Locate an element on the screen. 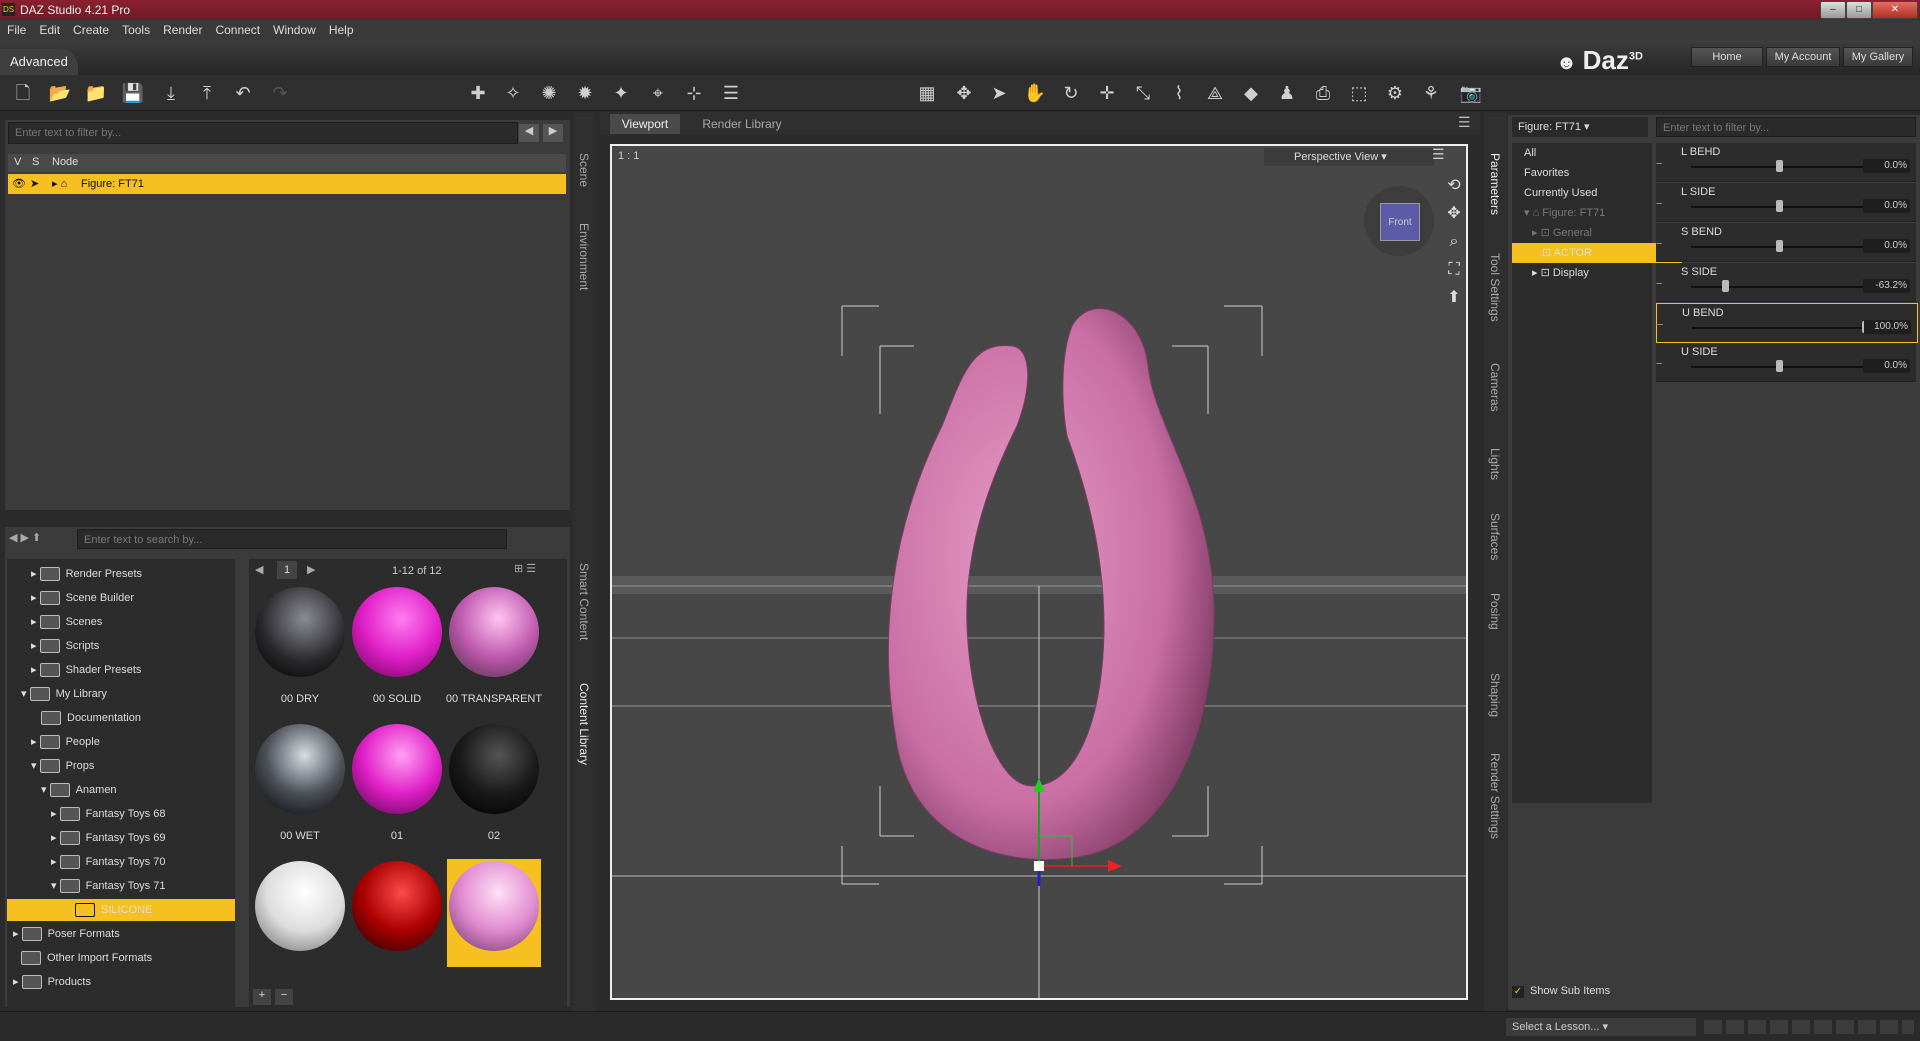  maximize-button: □ is located at coordinates (1859, 10).